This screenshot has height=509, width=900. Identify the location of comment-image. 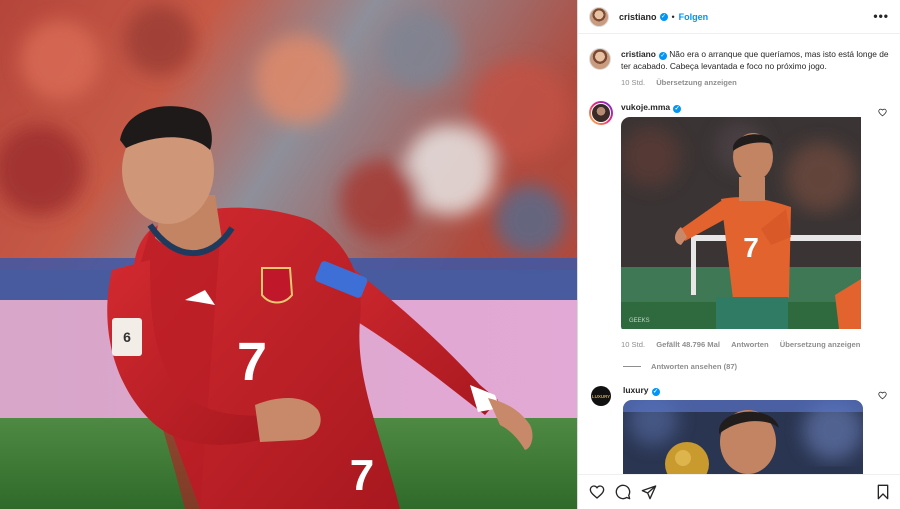
(743, 440).